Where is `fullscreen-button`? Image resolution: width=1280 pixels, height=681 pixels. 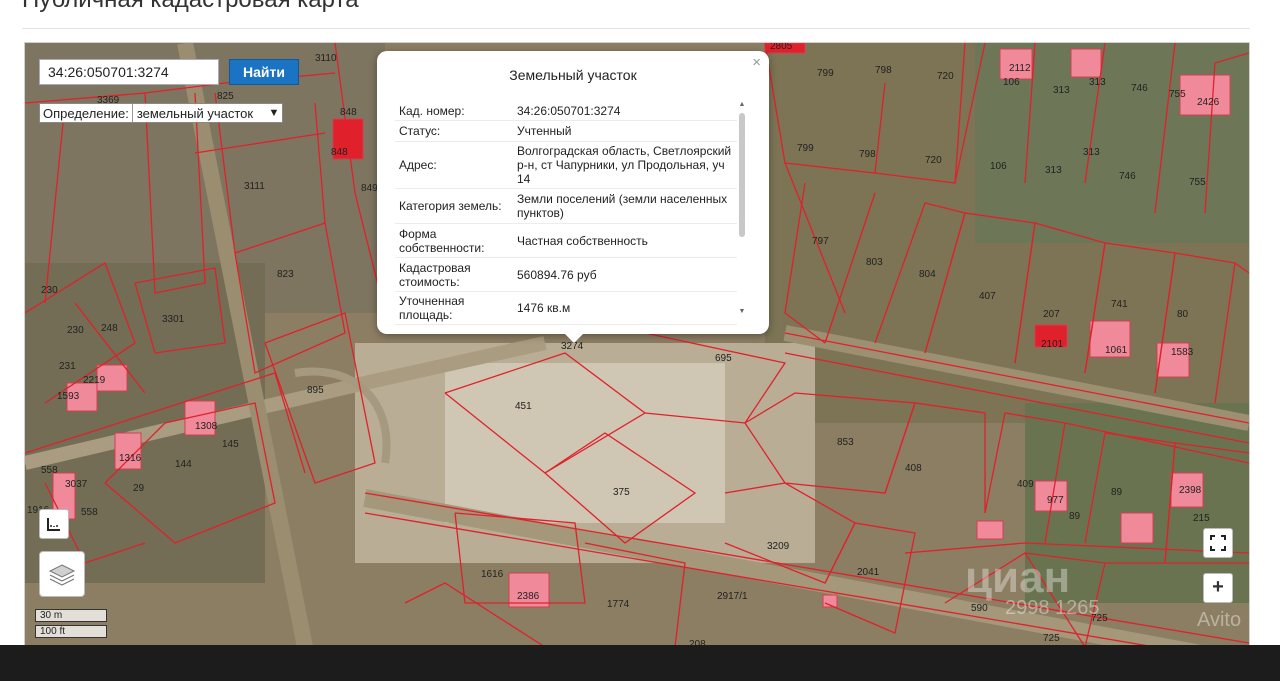
fullscreen-button is located at coordinates (1218, 543).